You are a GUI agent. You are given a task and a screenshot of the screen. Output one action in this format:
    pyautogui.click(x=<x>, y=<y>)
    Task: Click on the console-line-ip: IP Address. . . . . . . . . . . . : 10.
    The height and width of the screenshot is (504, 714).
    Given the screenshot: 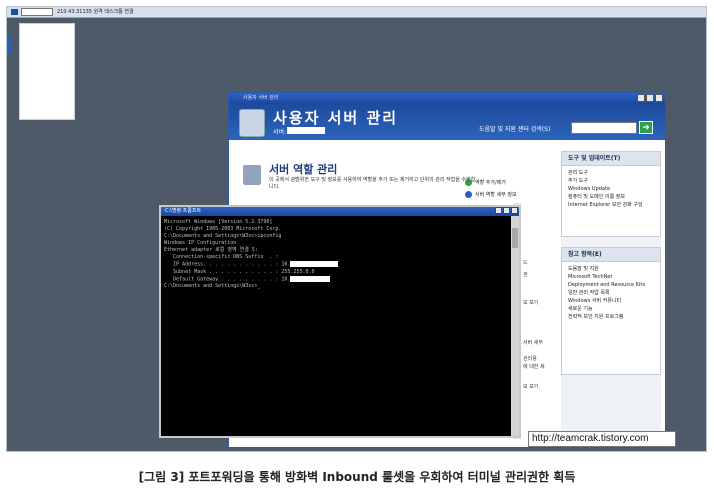 What is the action you would take?
    pyautogui.click(x=336, y=265)
    